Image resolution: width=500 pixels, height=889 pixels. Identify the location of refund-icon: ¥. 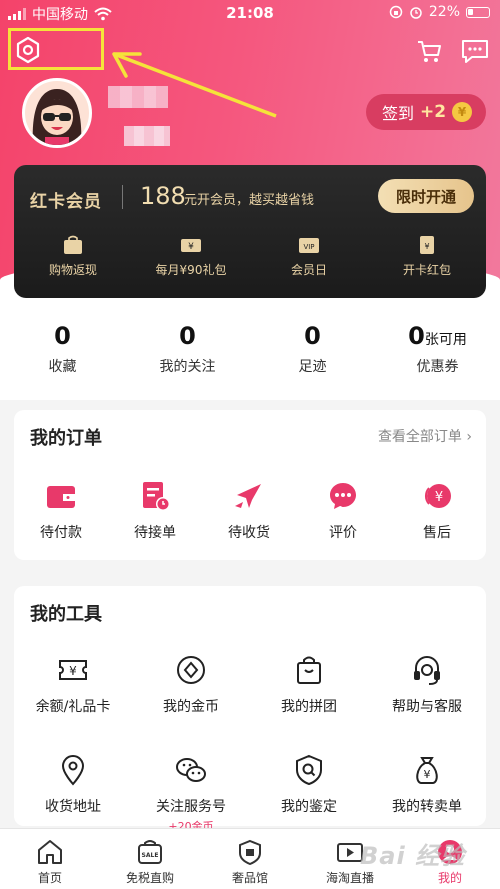
(438, 496).